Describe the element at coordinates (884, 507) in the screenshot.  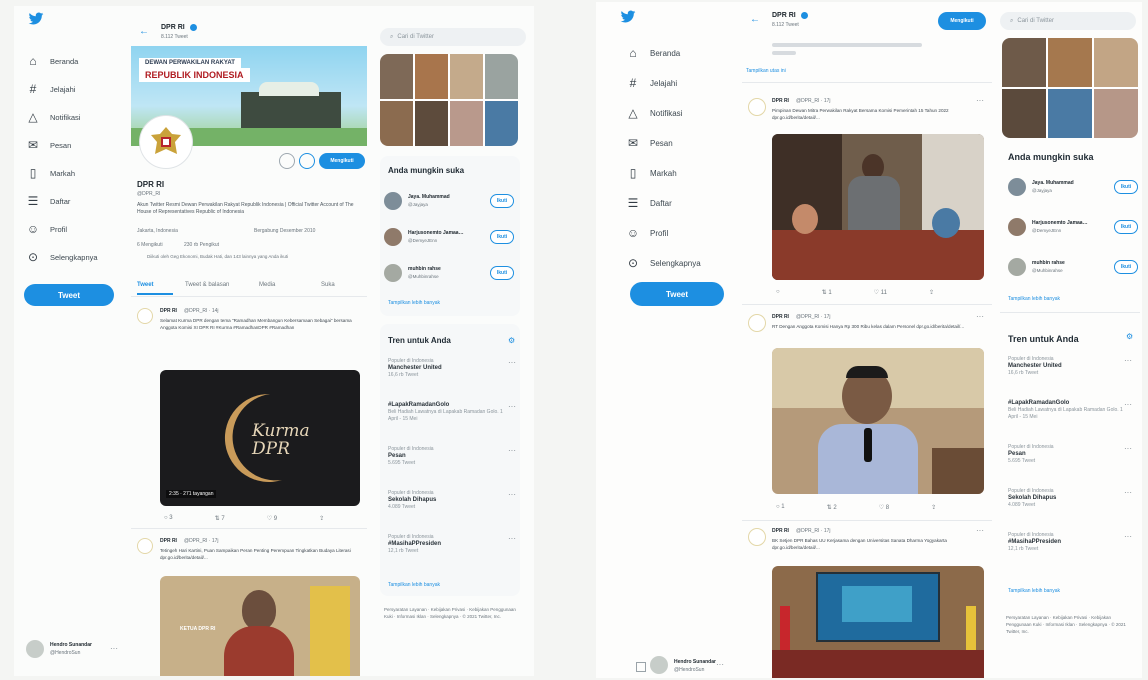
I see `like-icon: ♡ 8` at that location.